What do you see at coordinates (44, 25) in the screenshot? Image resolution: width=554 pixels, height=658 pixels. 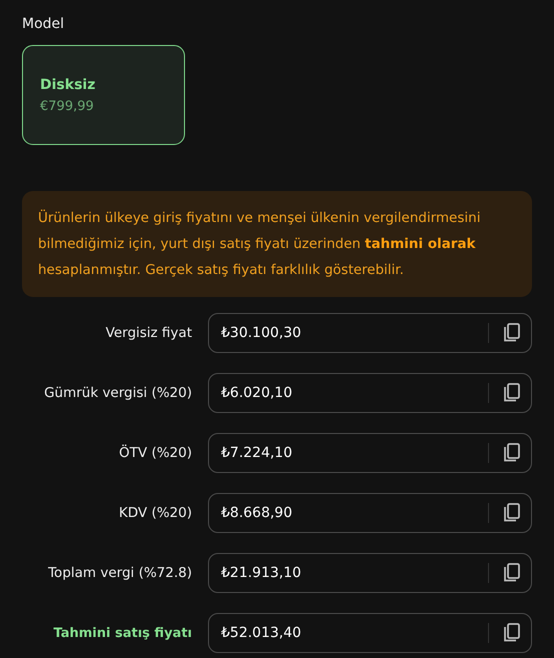 I see `section-title: Model` at bounding box center [44, 25].